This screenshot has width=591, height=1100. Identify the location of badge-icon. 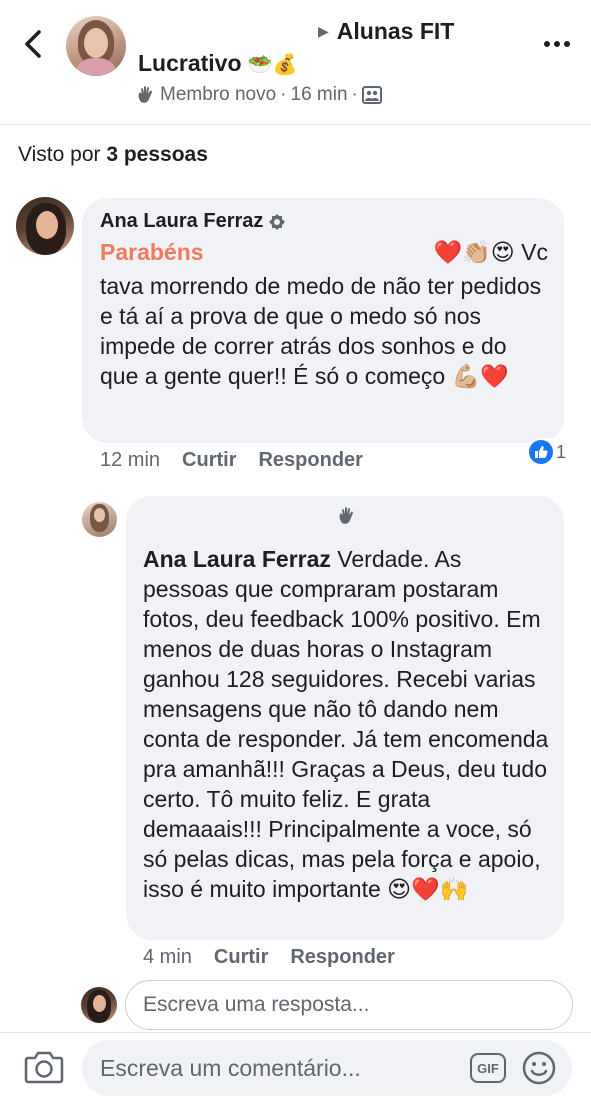
(277, 221).